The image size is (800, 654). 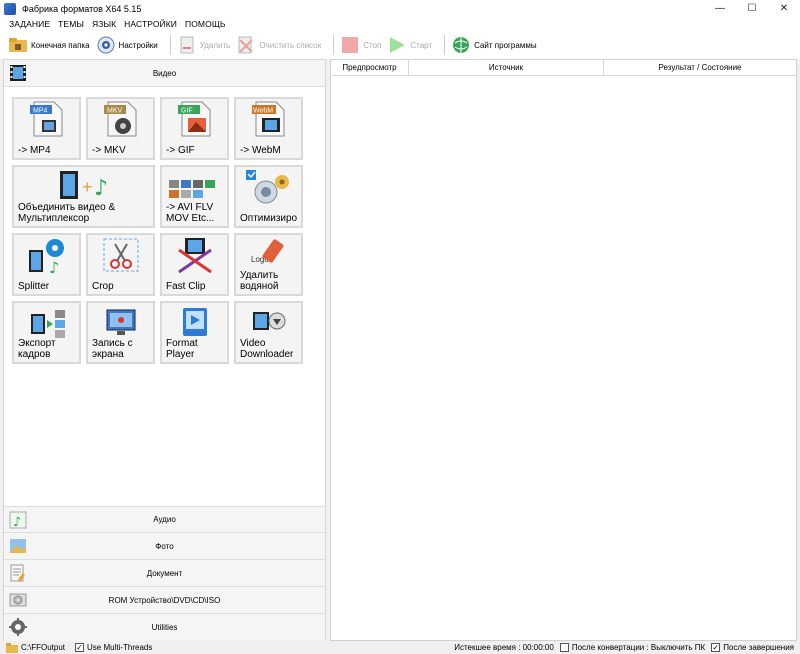 What do you see at coordinates (109, 150) in the screenshot?
I see `tile-label: -> MKV` at bounding box center [109, 150].